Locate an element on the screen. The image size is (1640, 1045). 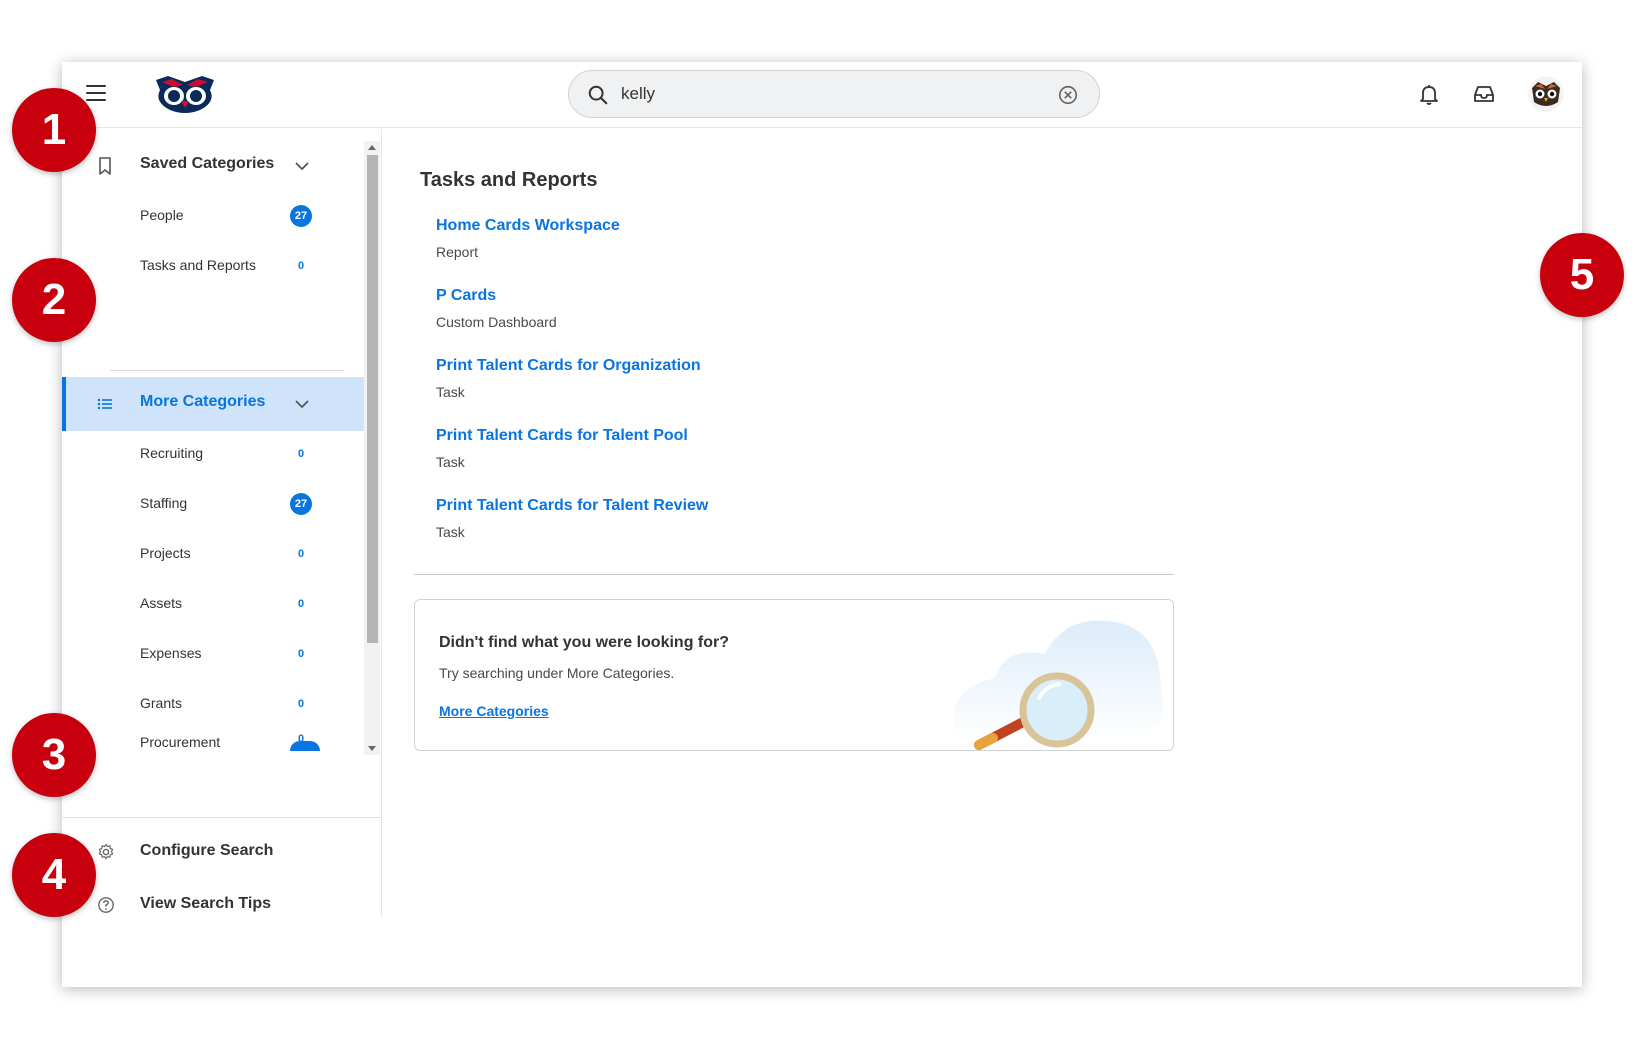
menu-icon is located at coordinates (96, 94).